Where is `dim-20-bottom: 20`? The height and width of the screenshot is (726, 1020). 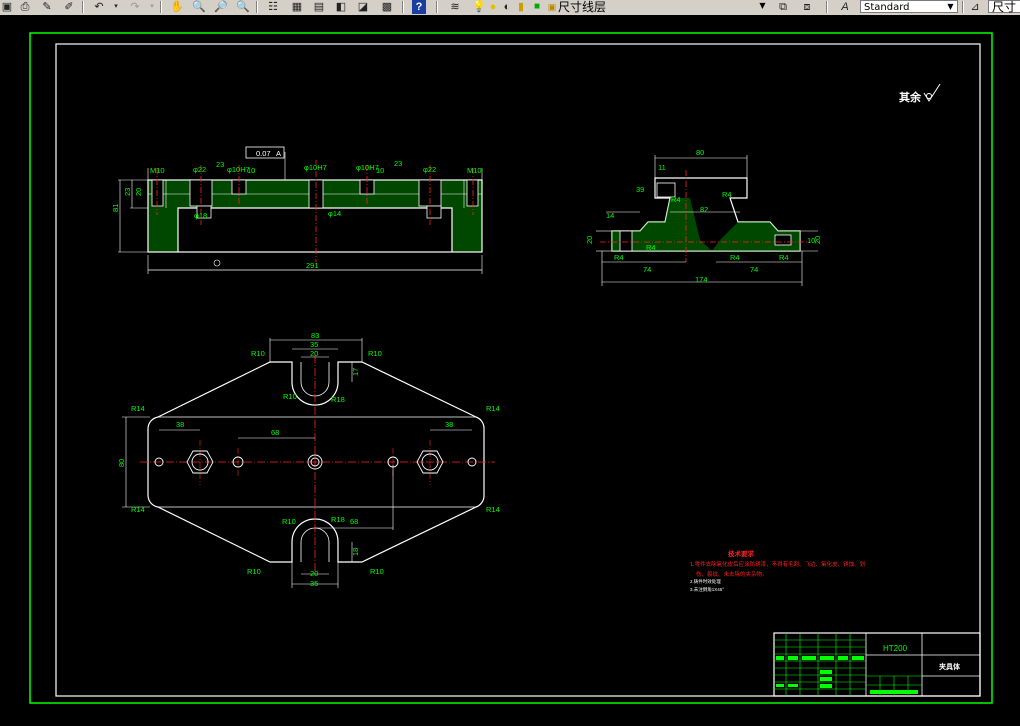
dim-20-bottom: 20 is located at coordinates (314, 573).